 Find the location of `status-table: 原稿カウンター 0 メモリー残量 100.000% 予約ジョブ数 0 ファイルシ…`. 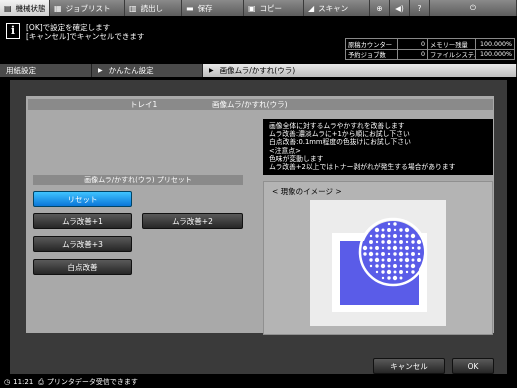

status-table: 原稿カウンター 0 メモリー残量 100.000% 予約ジョブ数 0 ファイルシ… is located at coordinates (430, 49).